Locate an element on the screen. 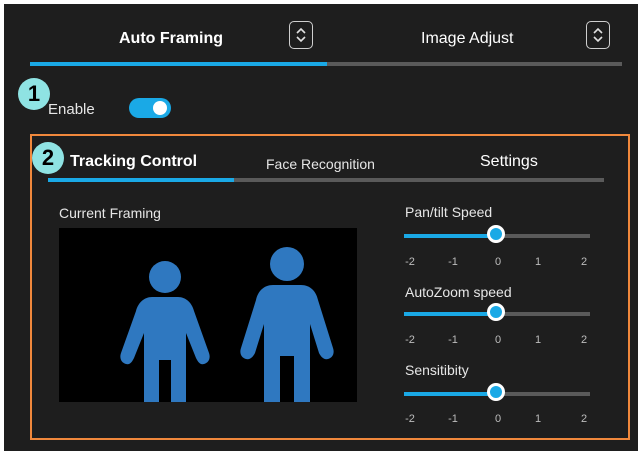 This screenshot has width=642, height=455. sensitivity-label: Sensitibity is located at coordinates (437, 370).